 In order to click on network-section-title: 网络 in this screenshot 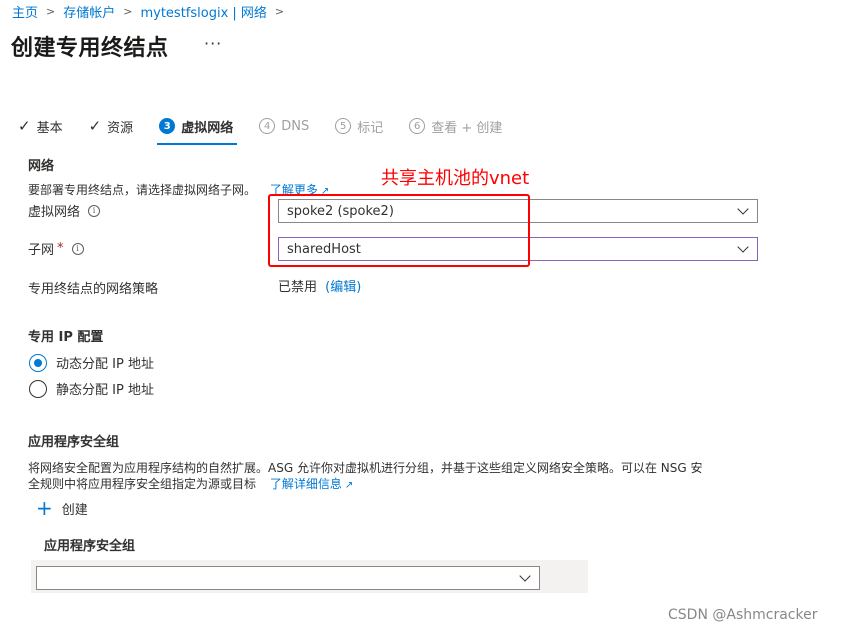, I will do `click(41, 166)`.